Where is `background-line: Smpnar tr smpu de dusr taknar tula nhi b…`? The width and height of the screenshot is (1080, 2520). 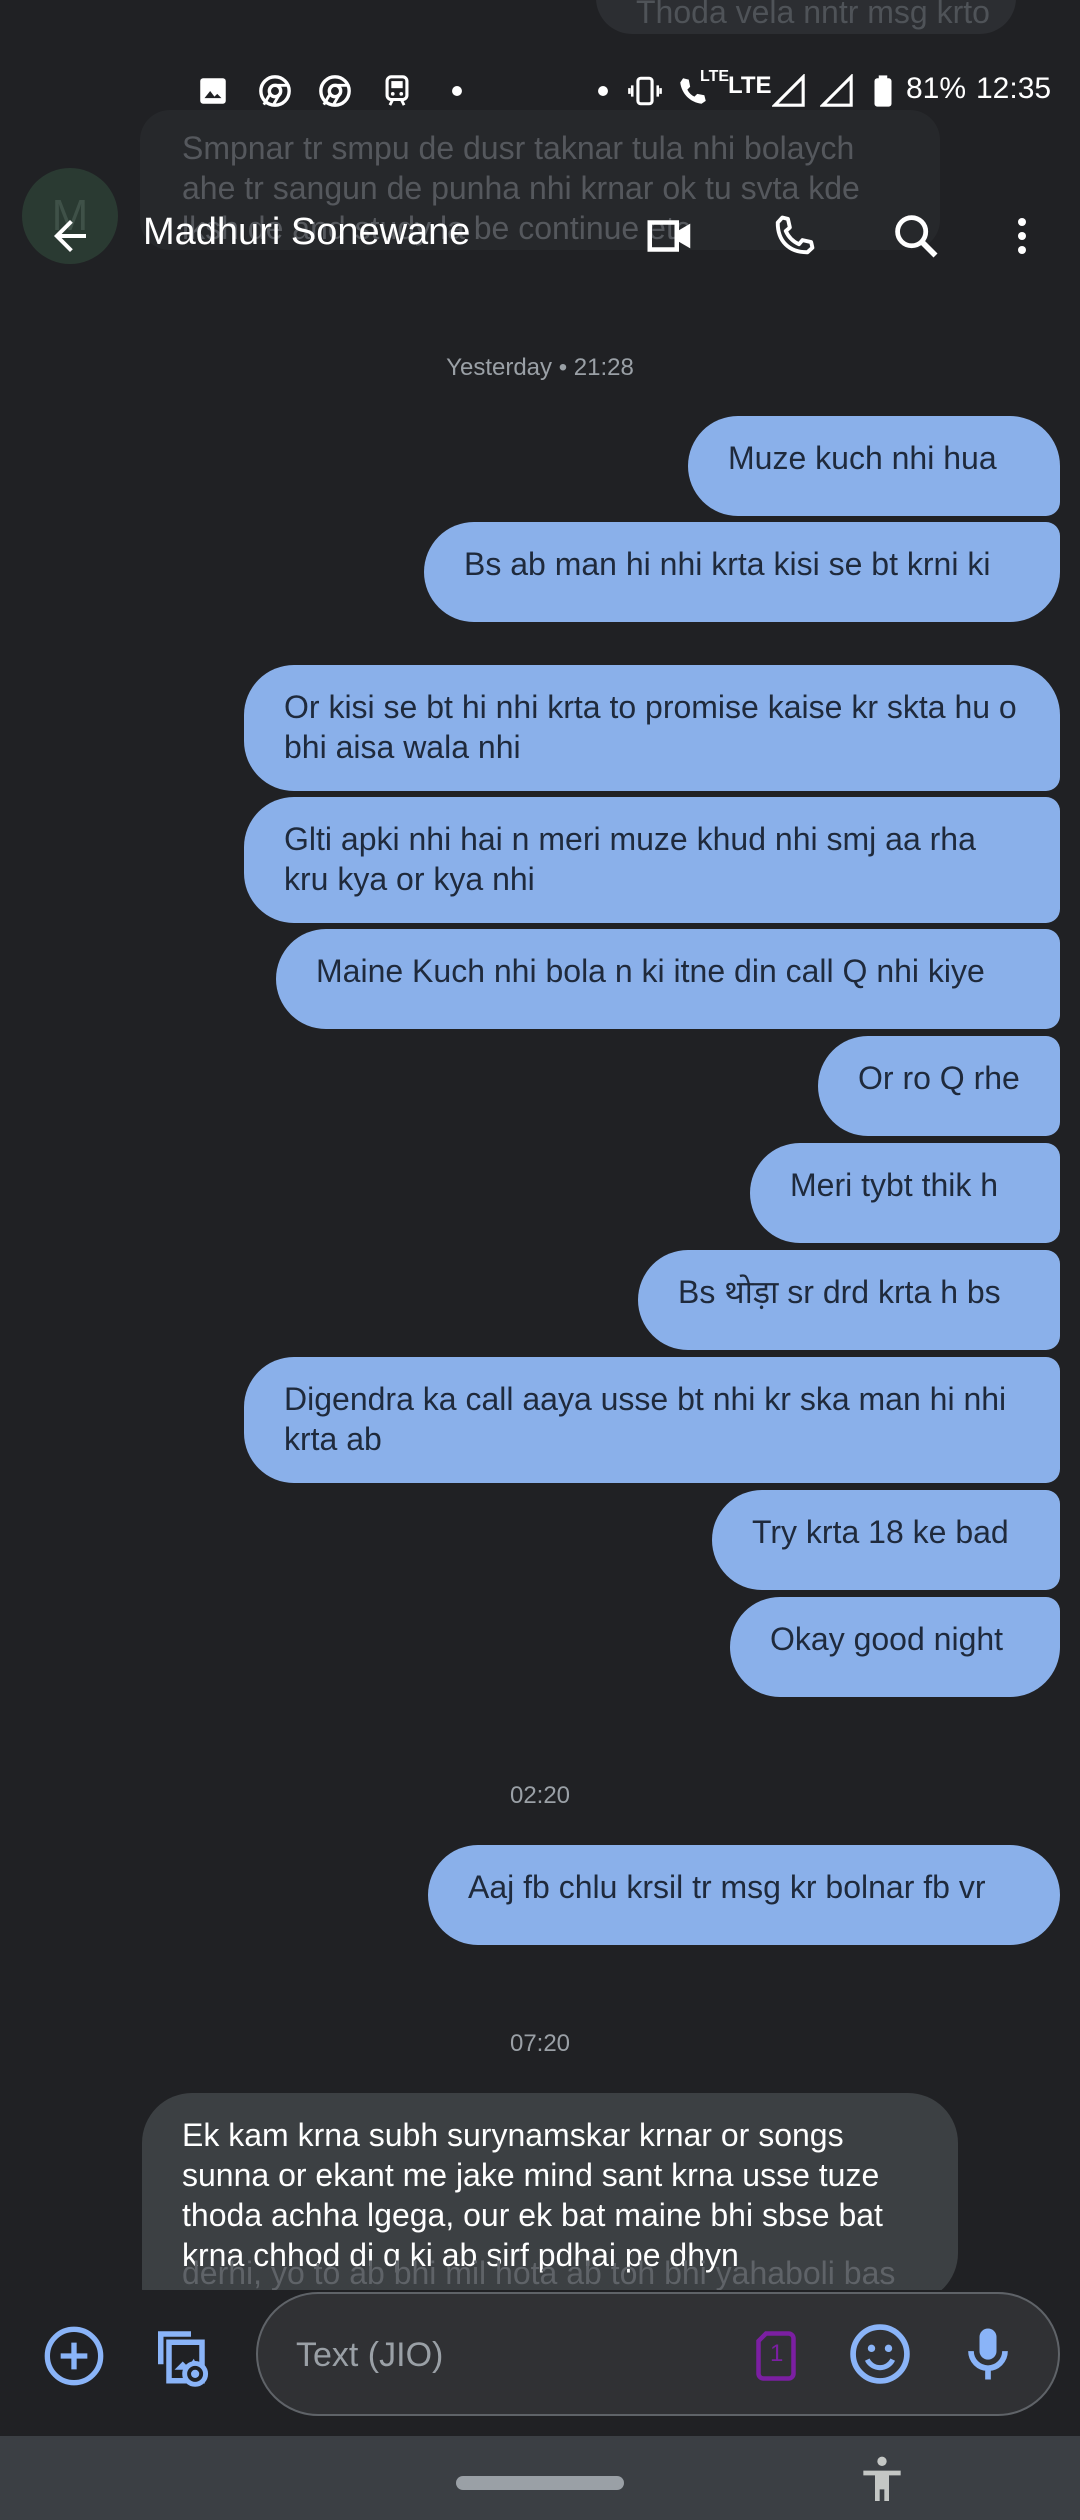
background-line: Smpnar tr smpu de dusr taknar tula nhi b… is located at coordinates (518, 148).